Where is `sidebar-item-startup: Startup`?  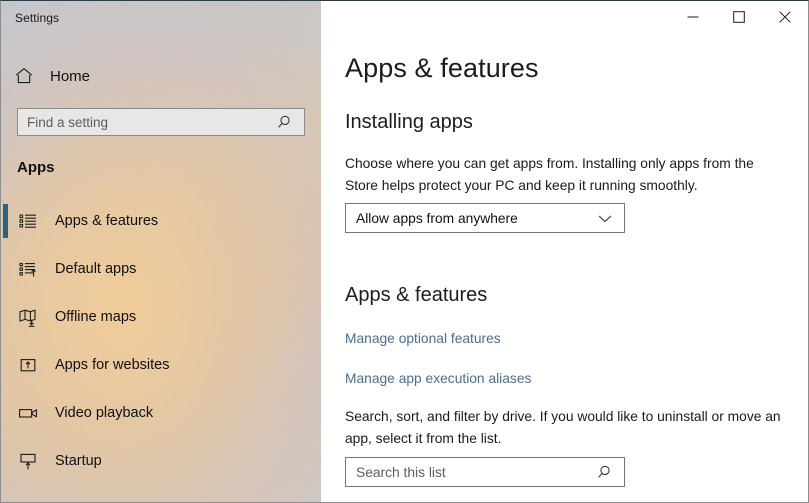
sidebar-item-startup: Startup is located at coordinates (161, 461).